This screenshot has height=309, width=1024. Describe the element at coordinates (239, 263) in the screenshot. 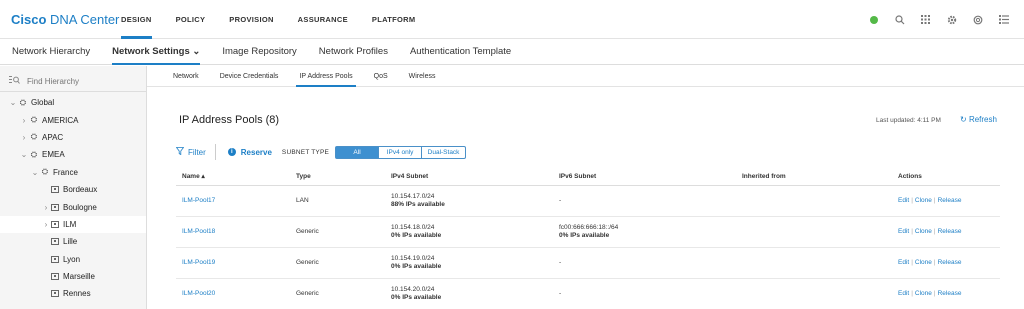

I see `pool-name-link: ILM-Pool19` at that location.